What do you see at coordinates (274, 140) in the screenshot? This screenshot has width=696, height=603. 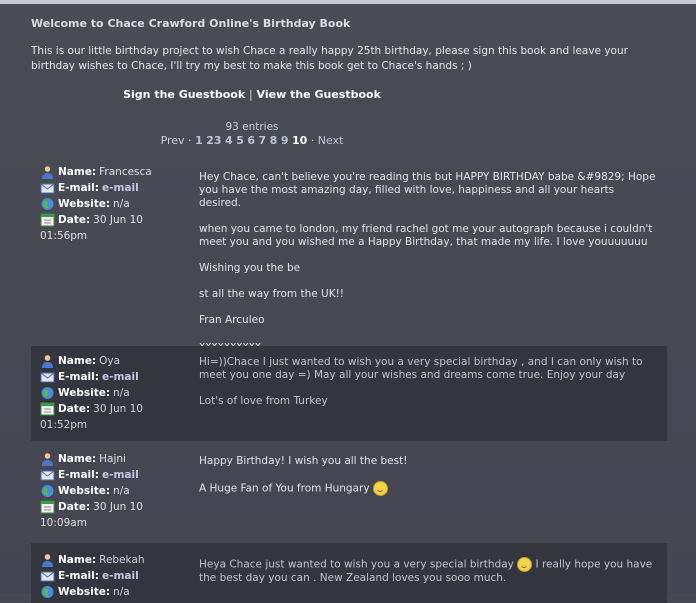 I see `page-link-8: 8` at bounding box center [274, 140].